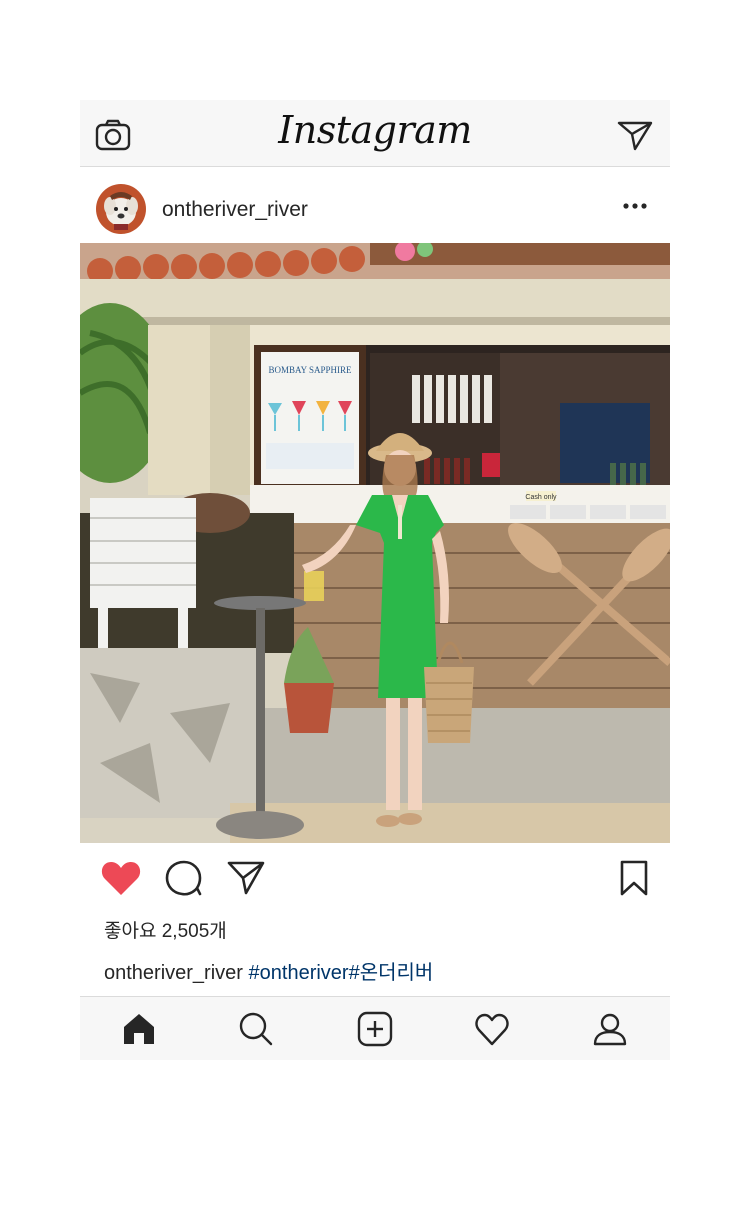 This screenshot has width=750, height=1214. I want to click on cash-only-sign: Cash only, so click(541, 497).